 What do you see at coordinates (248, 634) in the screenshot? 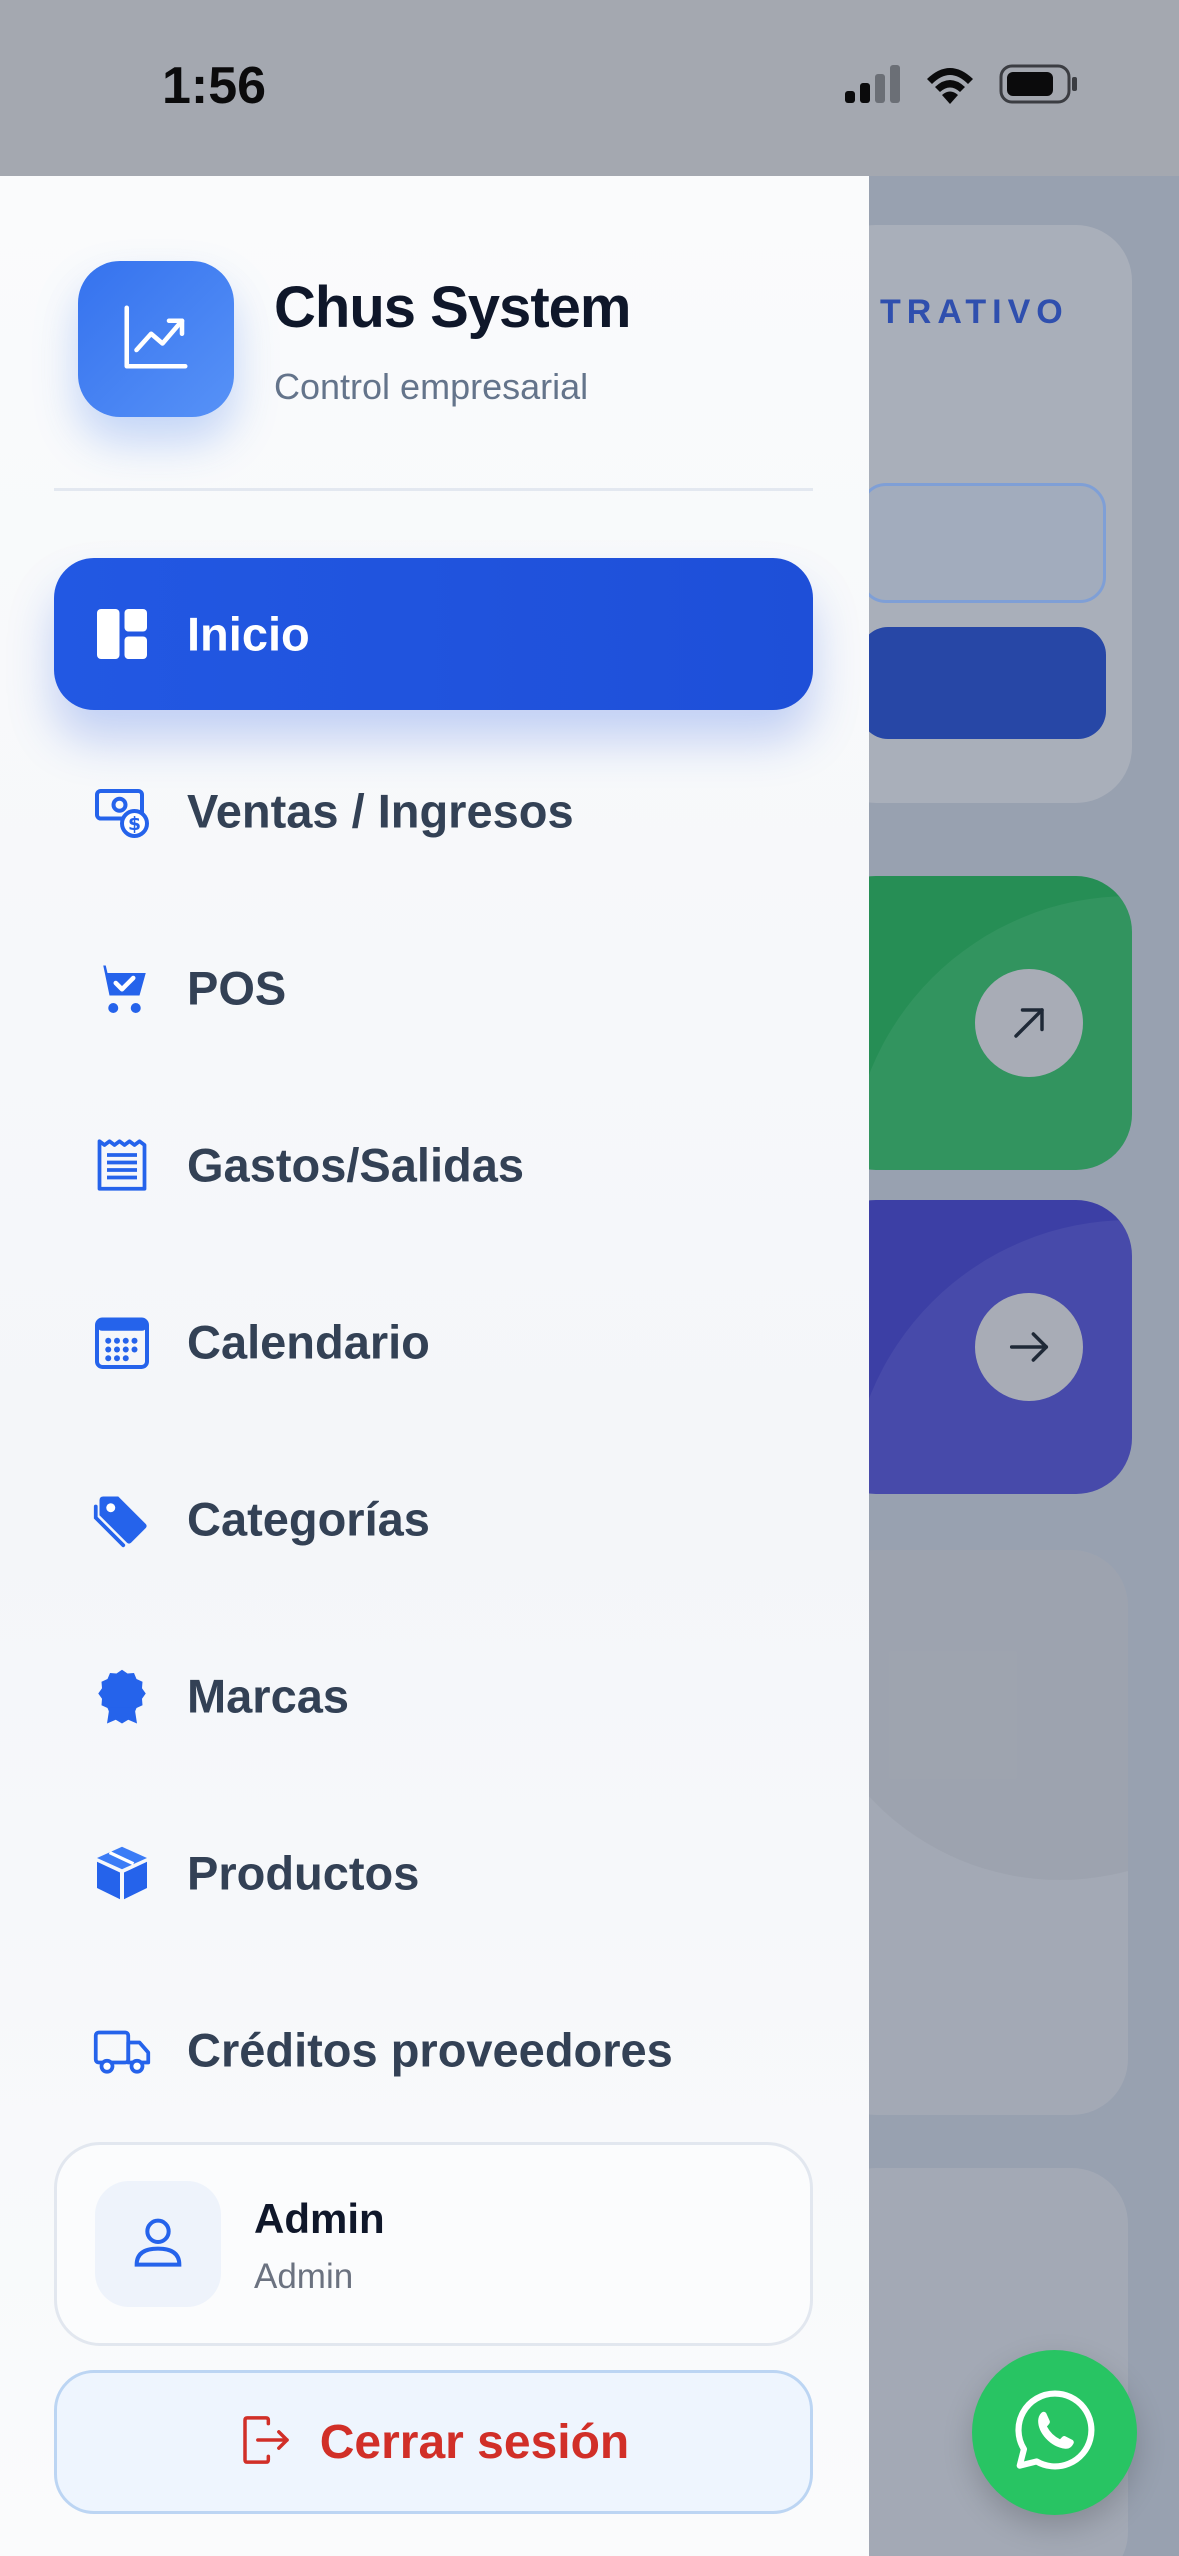
I see `nav-item-label: Inicio` at bounding box center [248, 634].